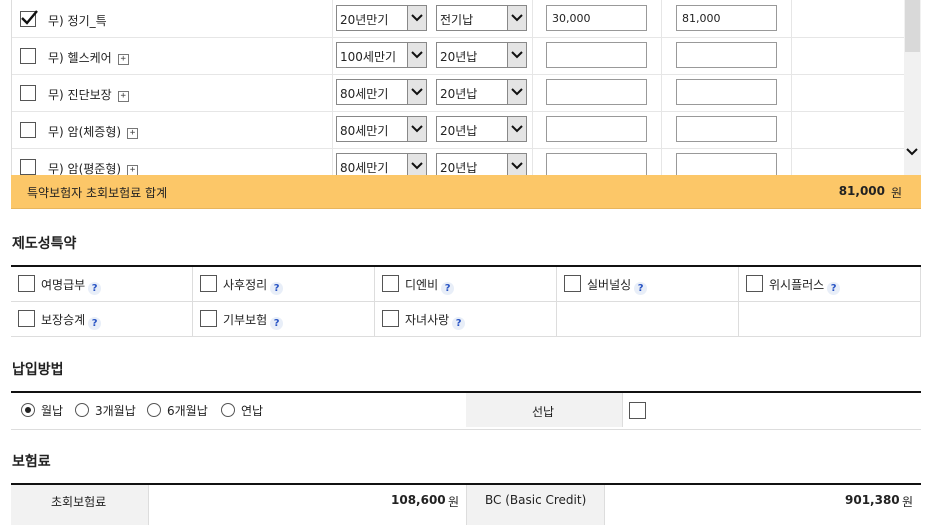 Image resolution: width=934 pixels, height=525 pixels. Describe the element at coordinates (609, 285) in the screenshot. I see `system-rider-label-text: 실버널싱` at that location.